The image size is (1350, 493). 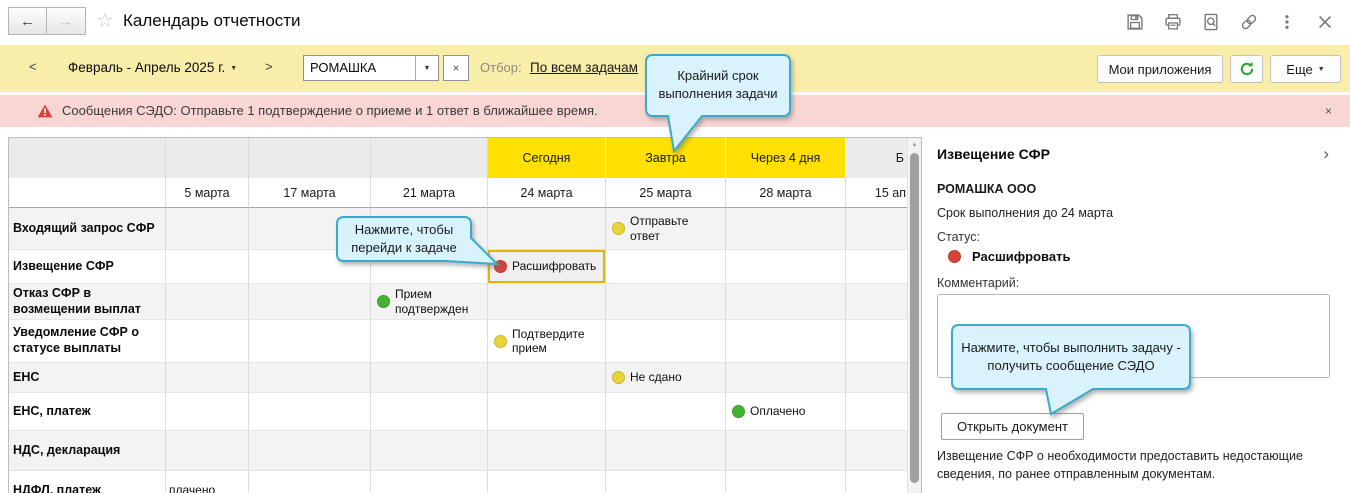 I want to click on calendar-cell: Подтвердите прием, so click(x=547, y=341).